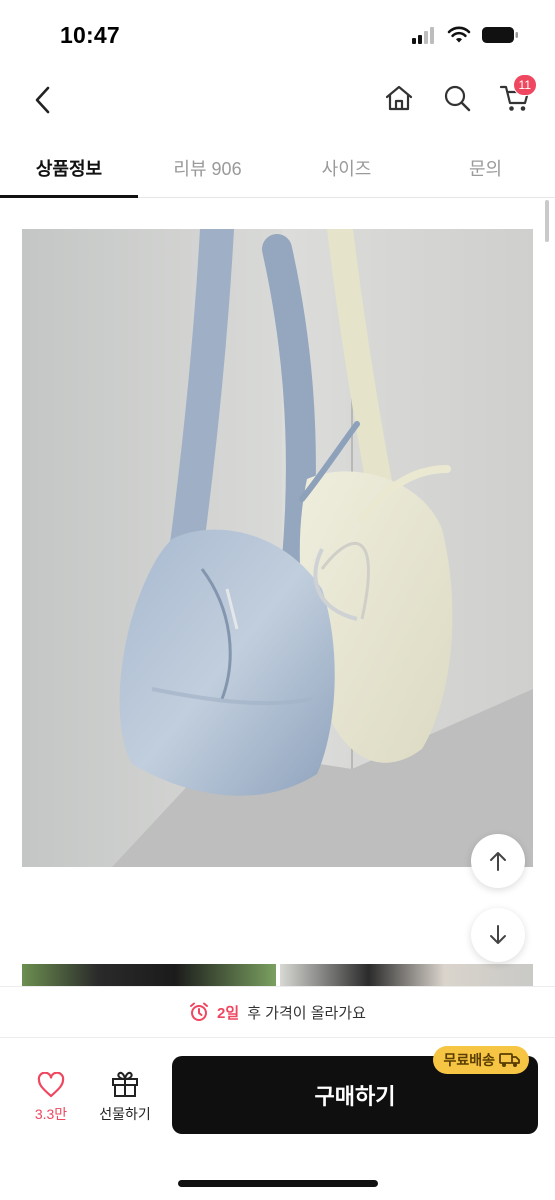 The image size is (555, 1200). Describe the element at coordinates (277, 36) in the screenshot. I see `status-bar: 10:47` at that location.